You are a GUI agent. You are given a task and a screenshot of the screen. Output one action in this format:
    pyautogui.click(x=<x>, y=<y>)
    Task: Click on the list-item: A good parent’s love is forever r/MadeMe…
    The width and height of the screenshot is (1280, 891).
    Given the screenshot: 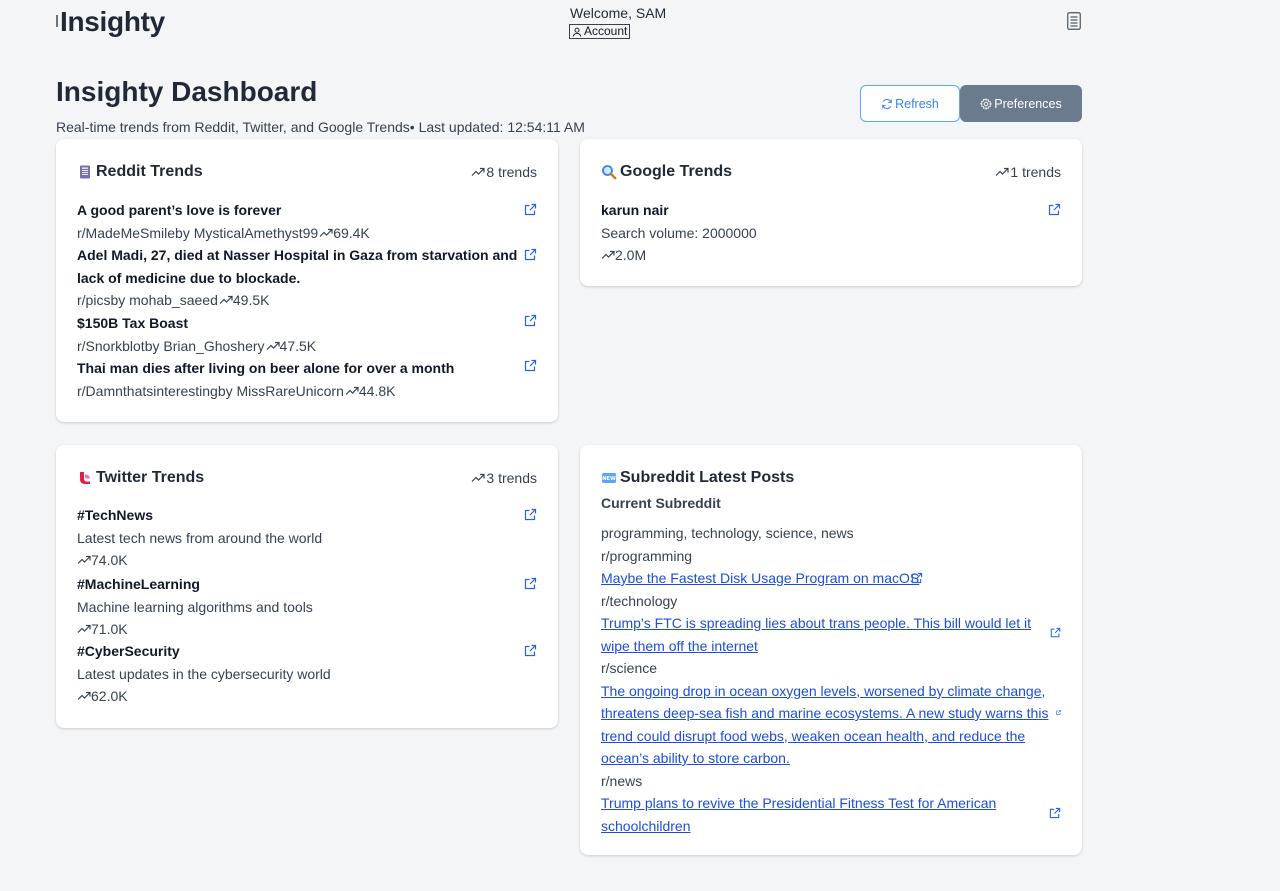 What is the action you would take?
    pyautogui.click(x=307, y=221)
    